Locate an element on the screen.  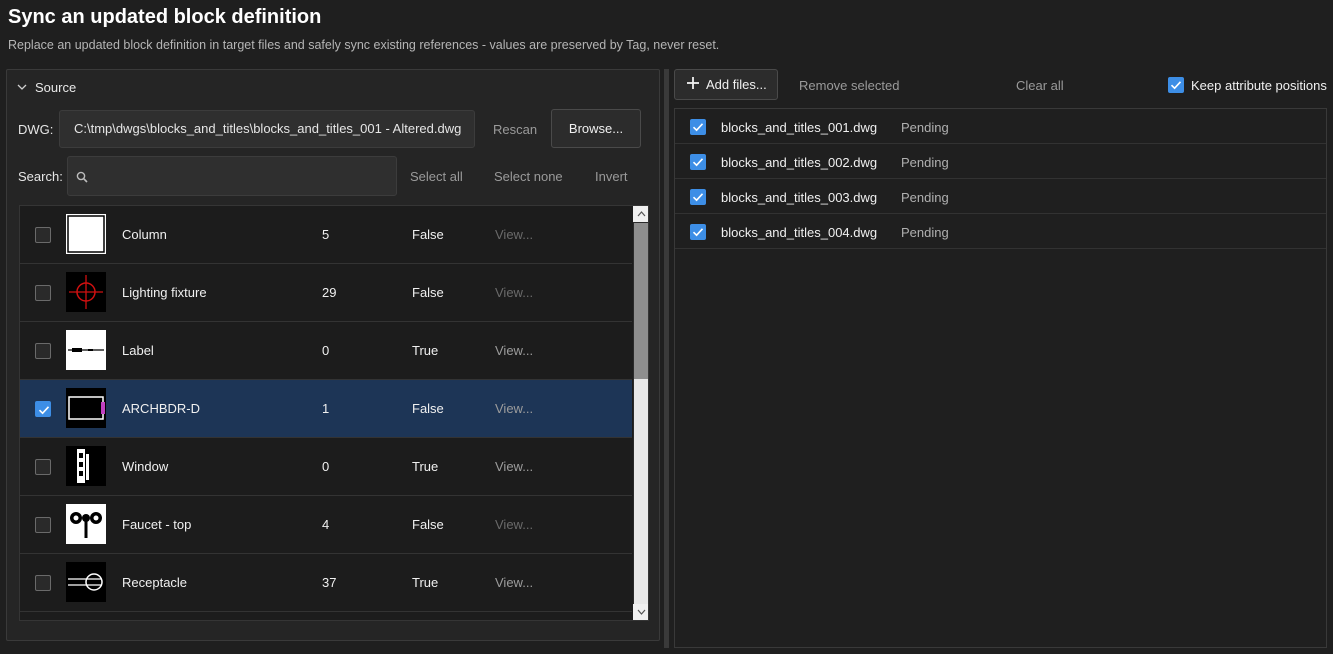
plus-icon is located at coordinates (693, 84).